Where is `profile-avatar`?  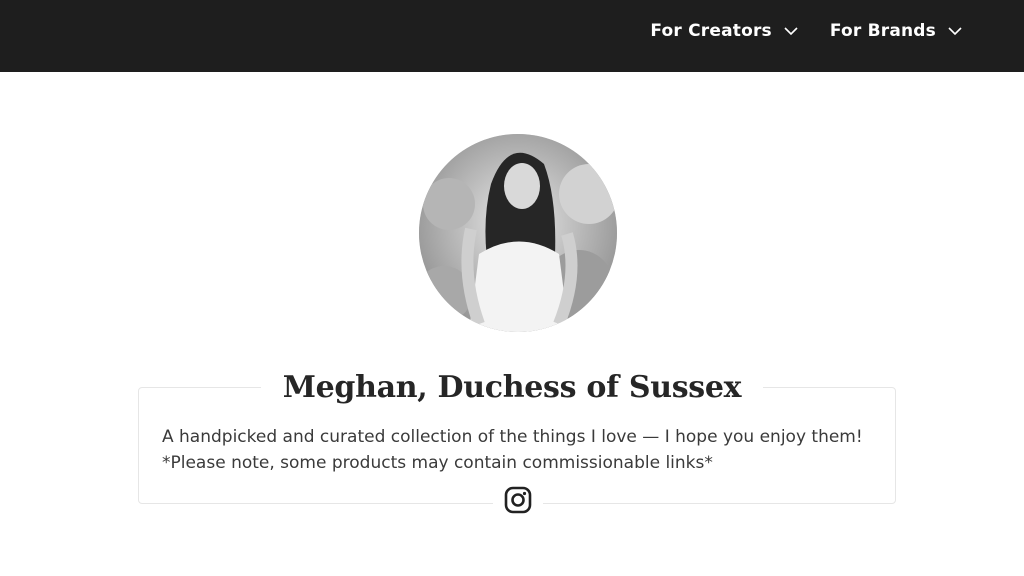
profile-avatar is located at coordinates (518, 233).